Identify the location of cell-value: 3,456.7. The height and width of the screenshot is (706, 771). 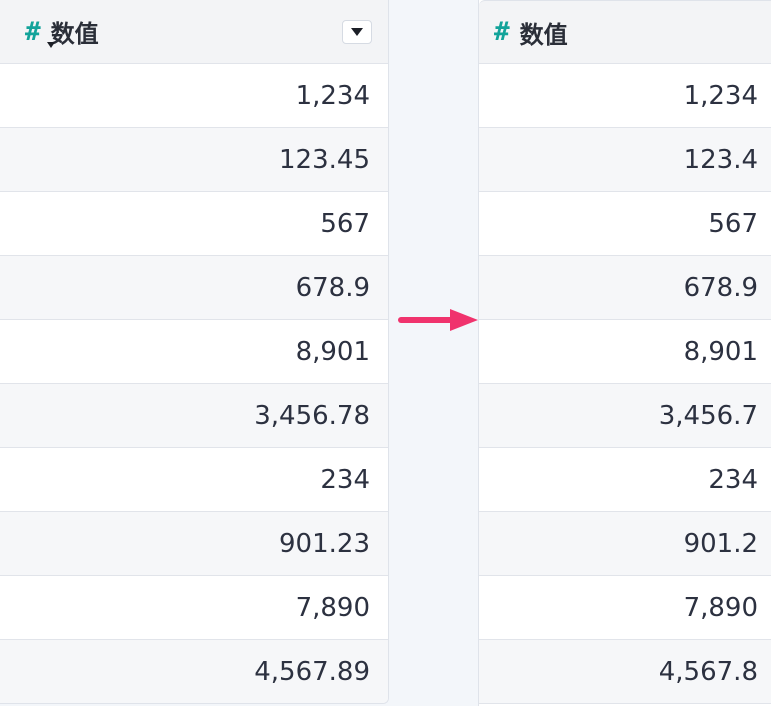
(708, 415).